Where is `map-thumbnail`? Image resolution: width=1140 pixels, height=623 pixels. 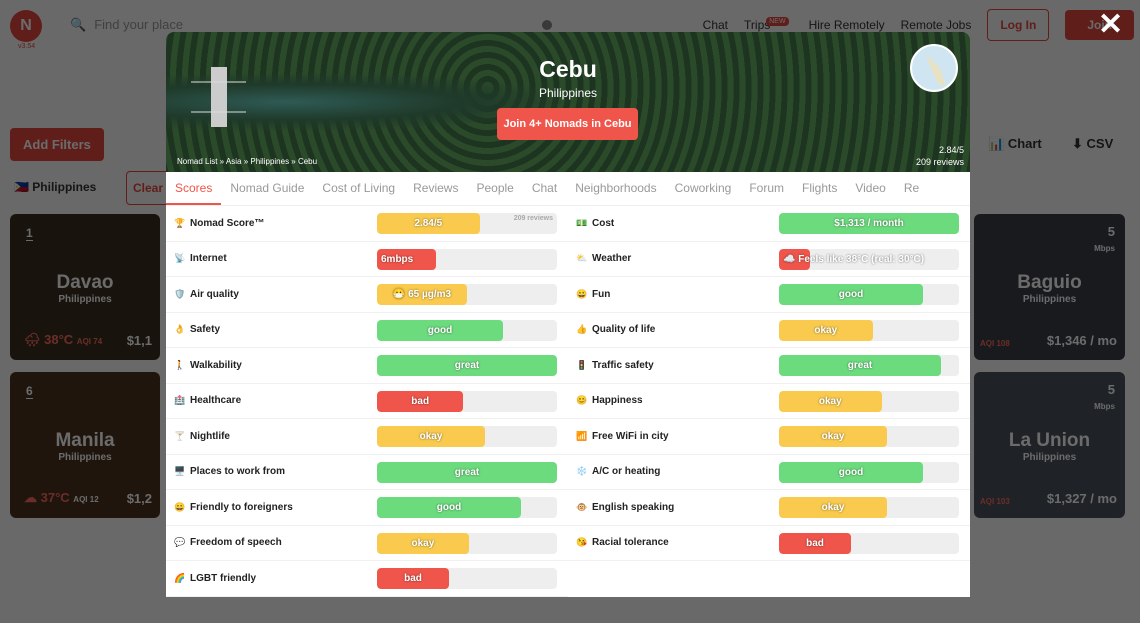 map-thumbnail is located at coordinates (934, 68).